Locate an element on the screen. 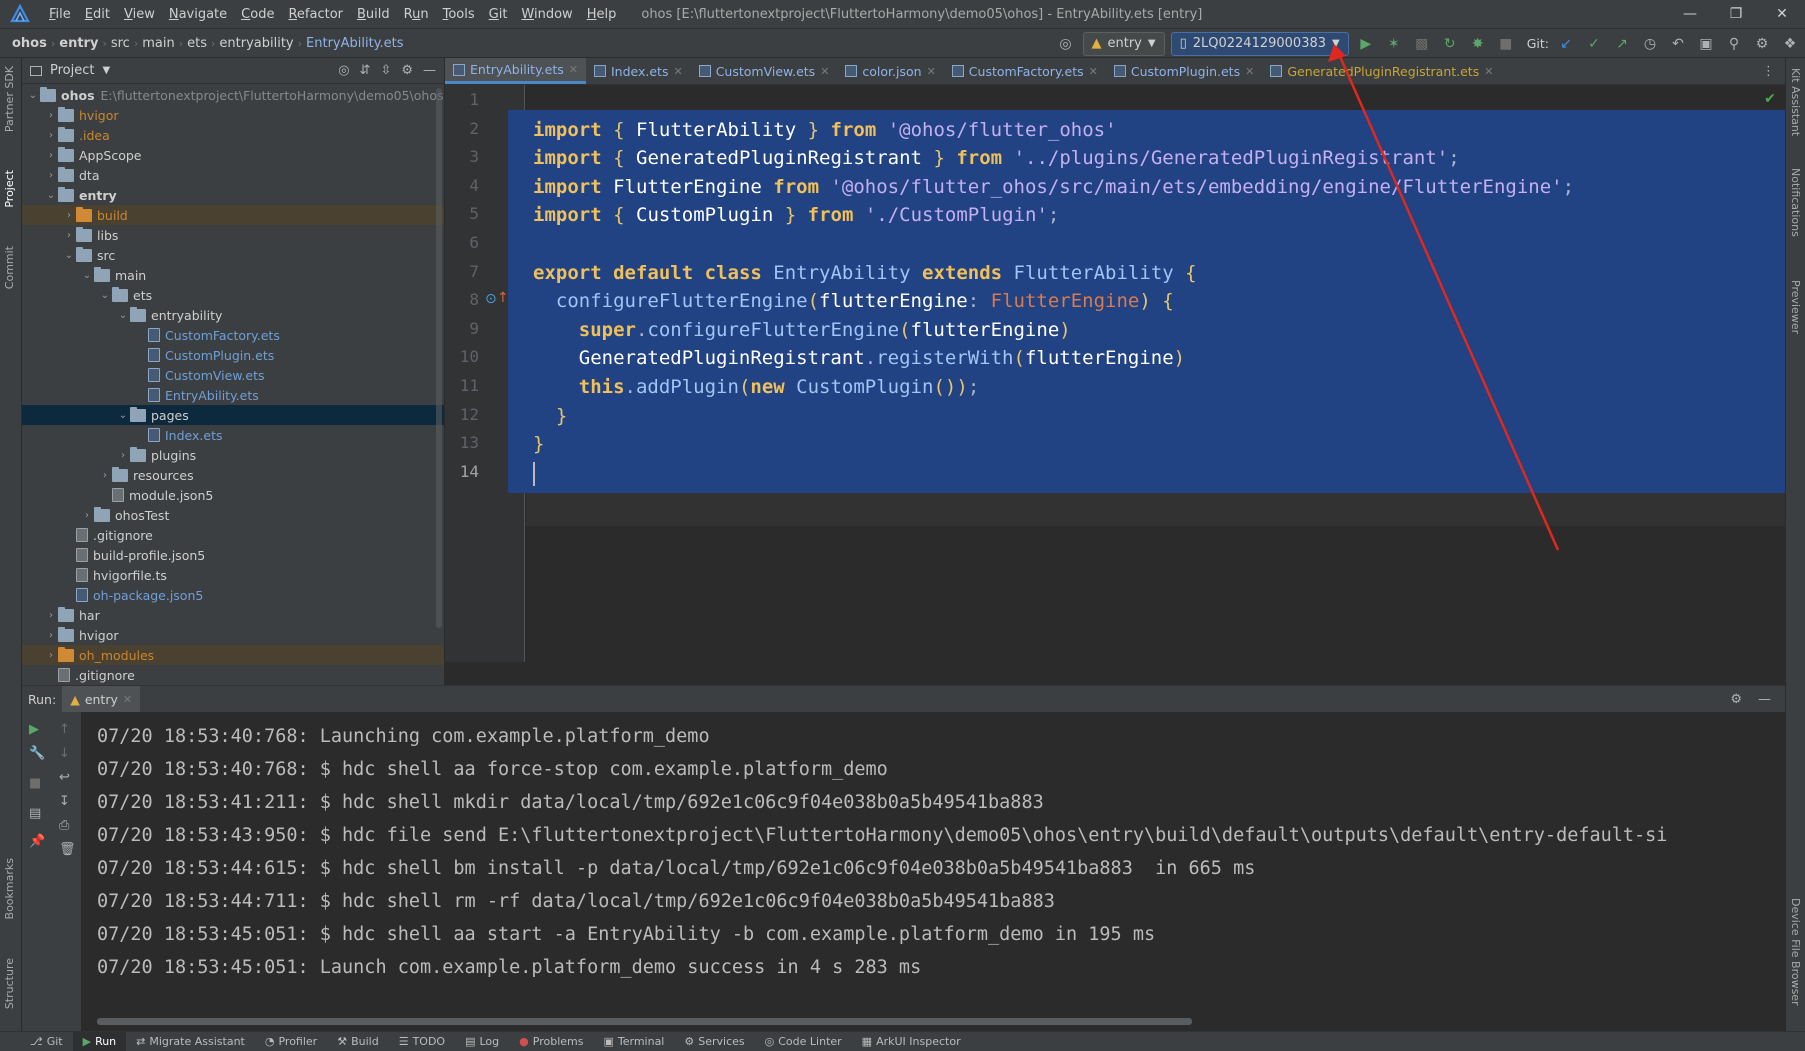  menu-edit: Edit is located at coordinates (97, 14).